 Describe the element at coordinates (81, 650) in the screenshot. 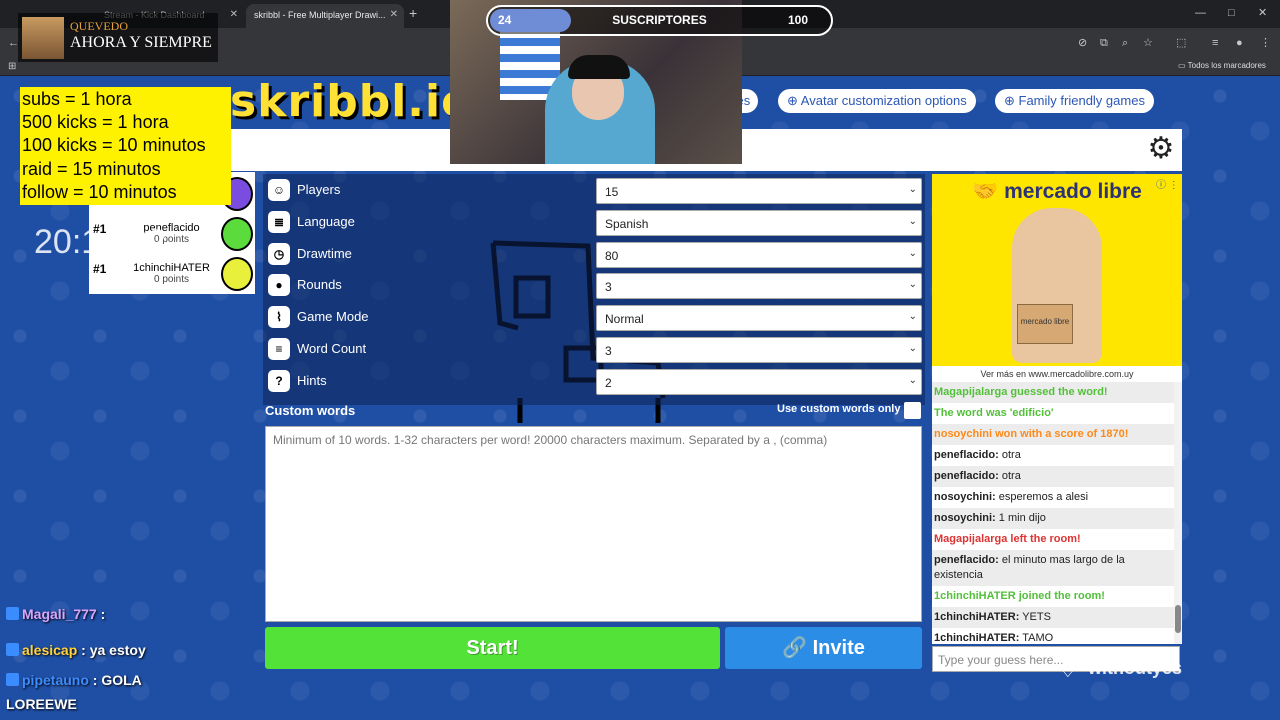

I see `stream-chat-sep: :` at that location.